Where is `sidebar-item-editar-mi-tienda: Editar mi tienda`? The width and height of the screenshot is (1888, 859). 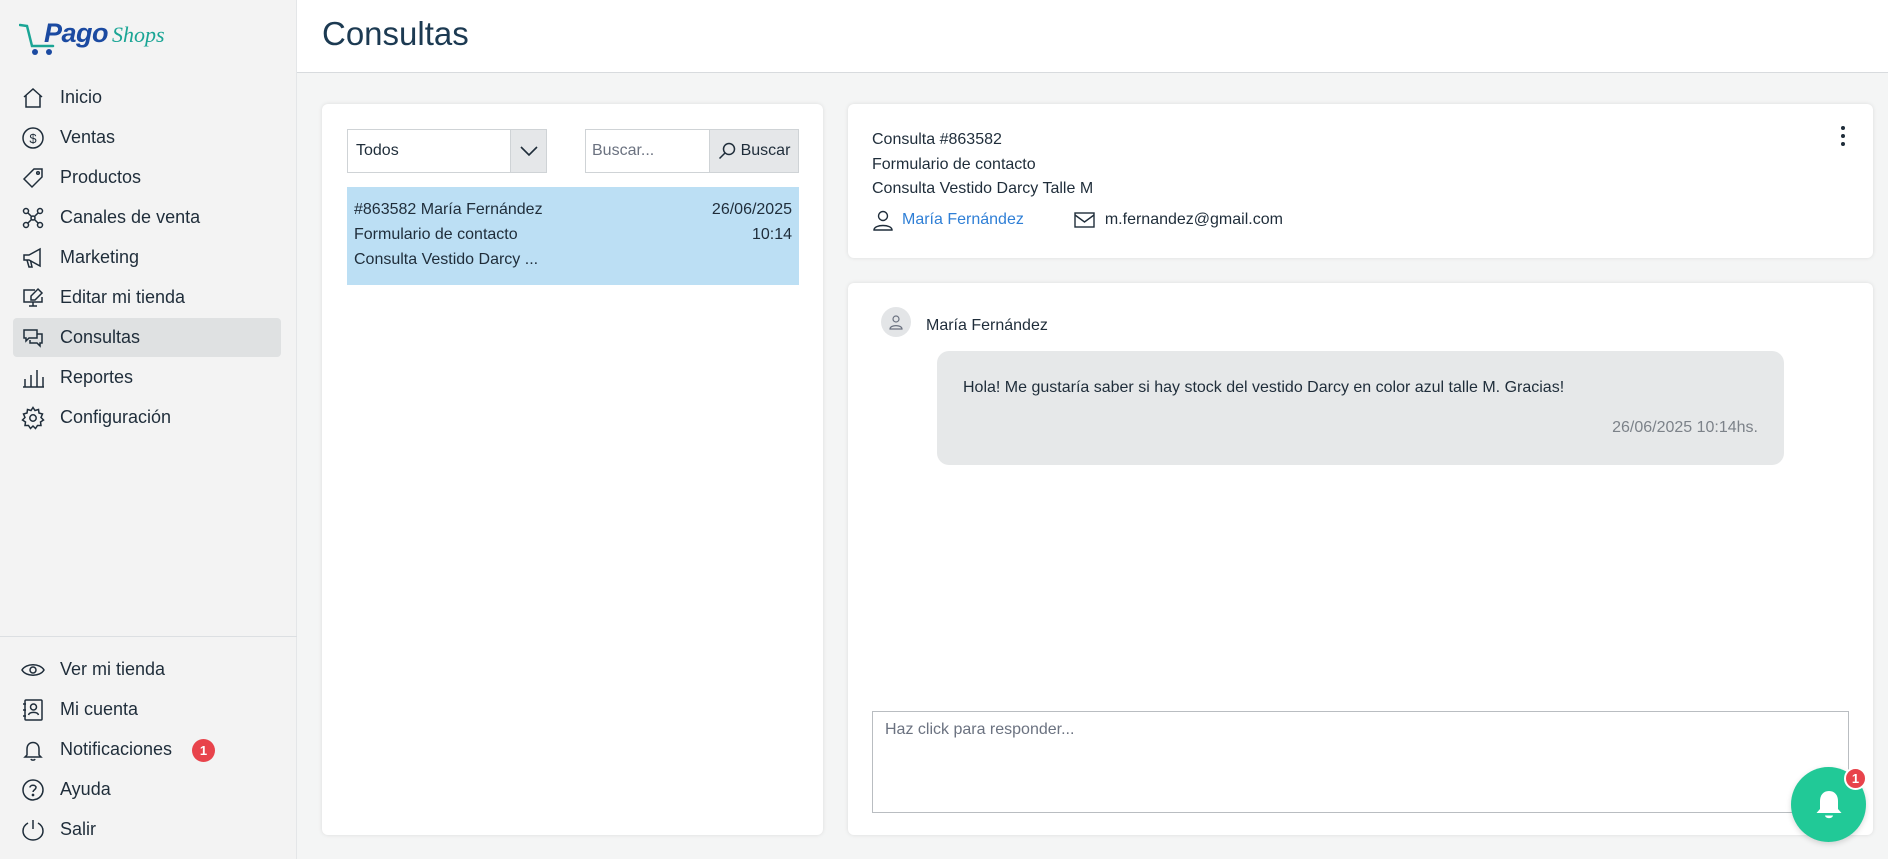
sidebar-item-editar-mi-tienda: Editar mi tienda is located at coordinates (147, 297).